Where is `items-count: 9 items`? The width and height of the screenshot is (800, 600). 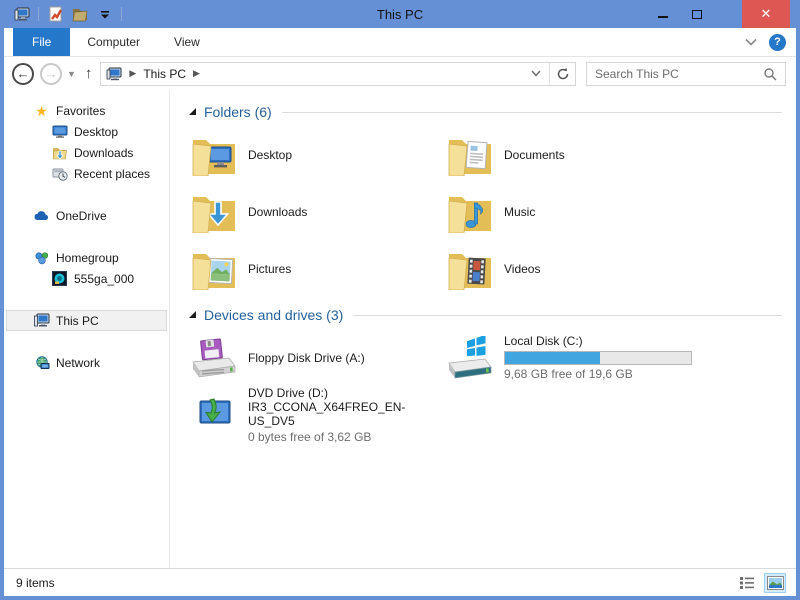
items-count: 9 items is located at coordinates (35, 582).